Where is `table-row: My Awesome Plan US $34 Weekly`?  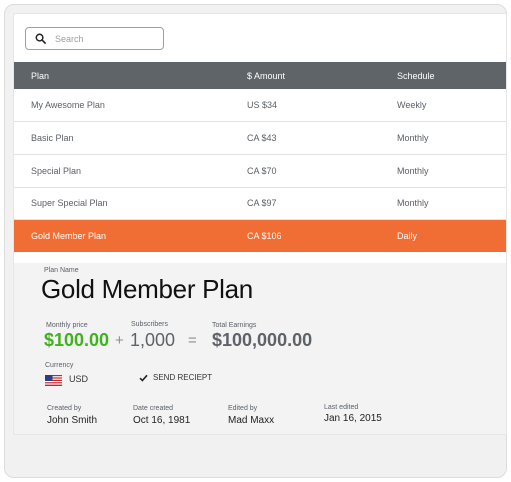 table-row: My Awesome Plan US $34 Weekly is located at coordinates (260, 105).